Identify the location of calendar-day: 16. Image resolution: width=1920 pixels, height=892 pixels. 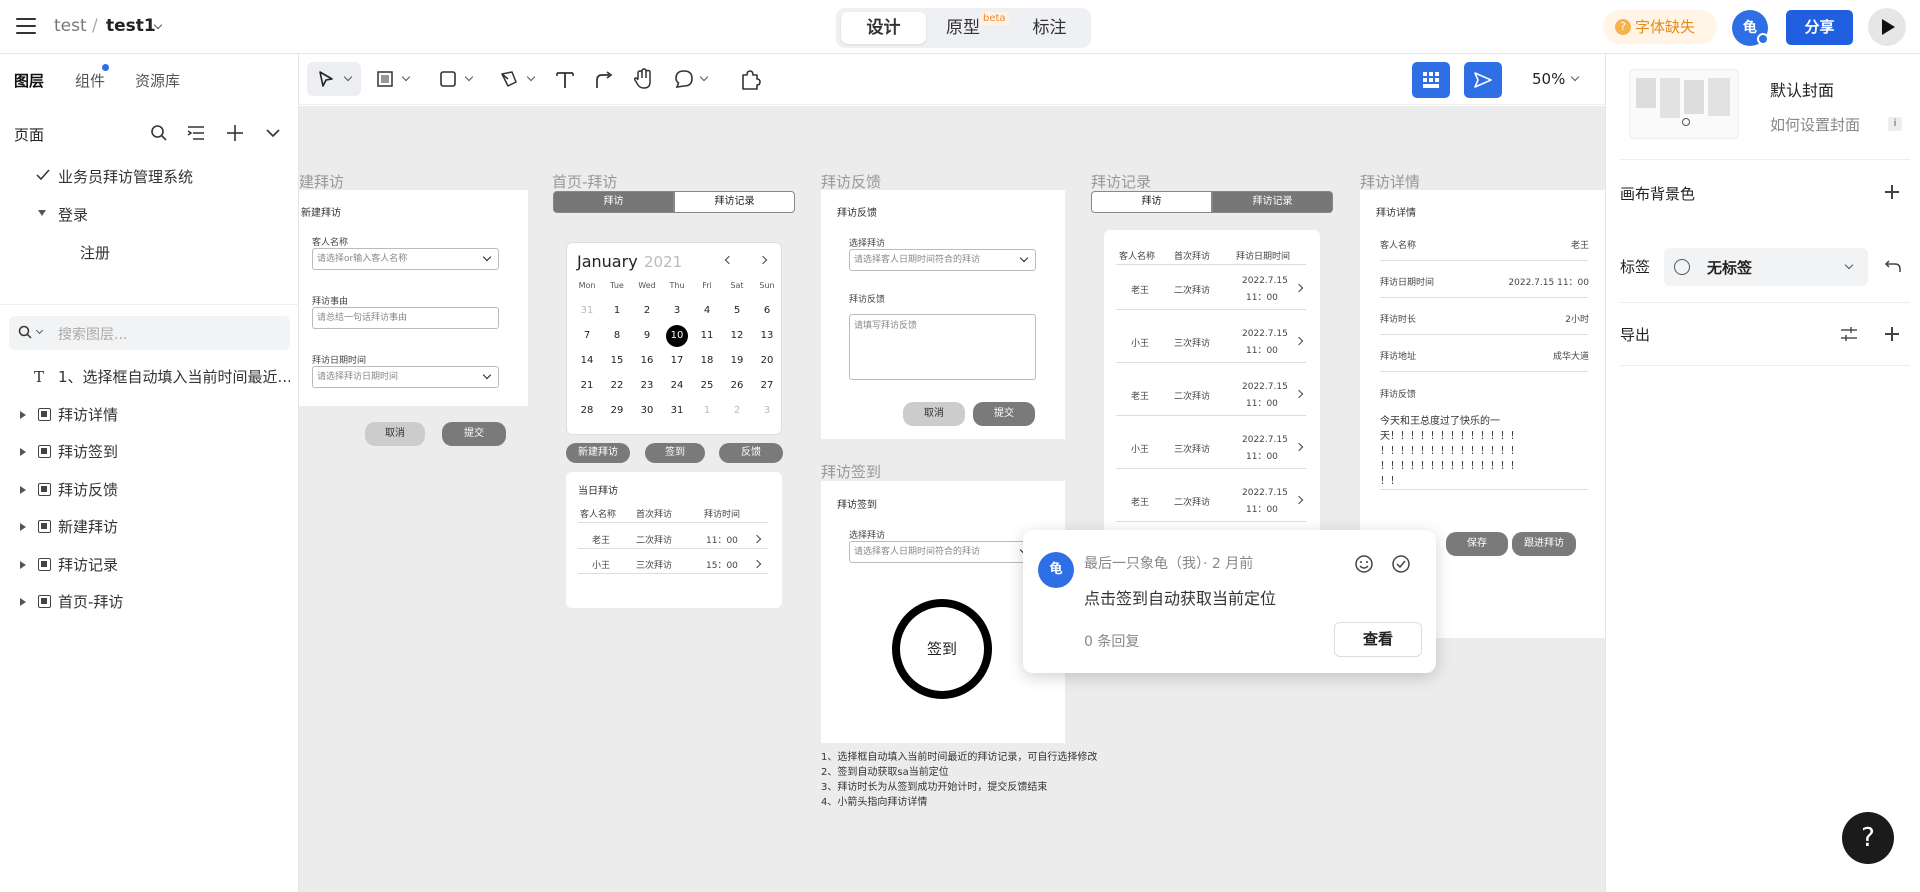
(647, 360).